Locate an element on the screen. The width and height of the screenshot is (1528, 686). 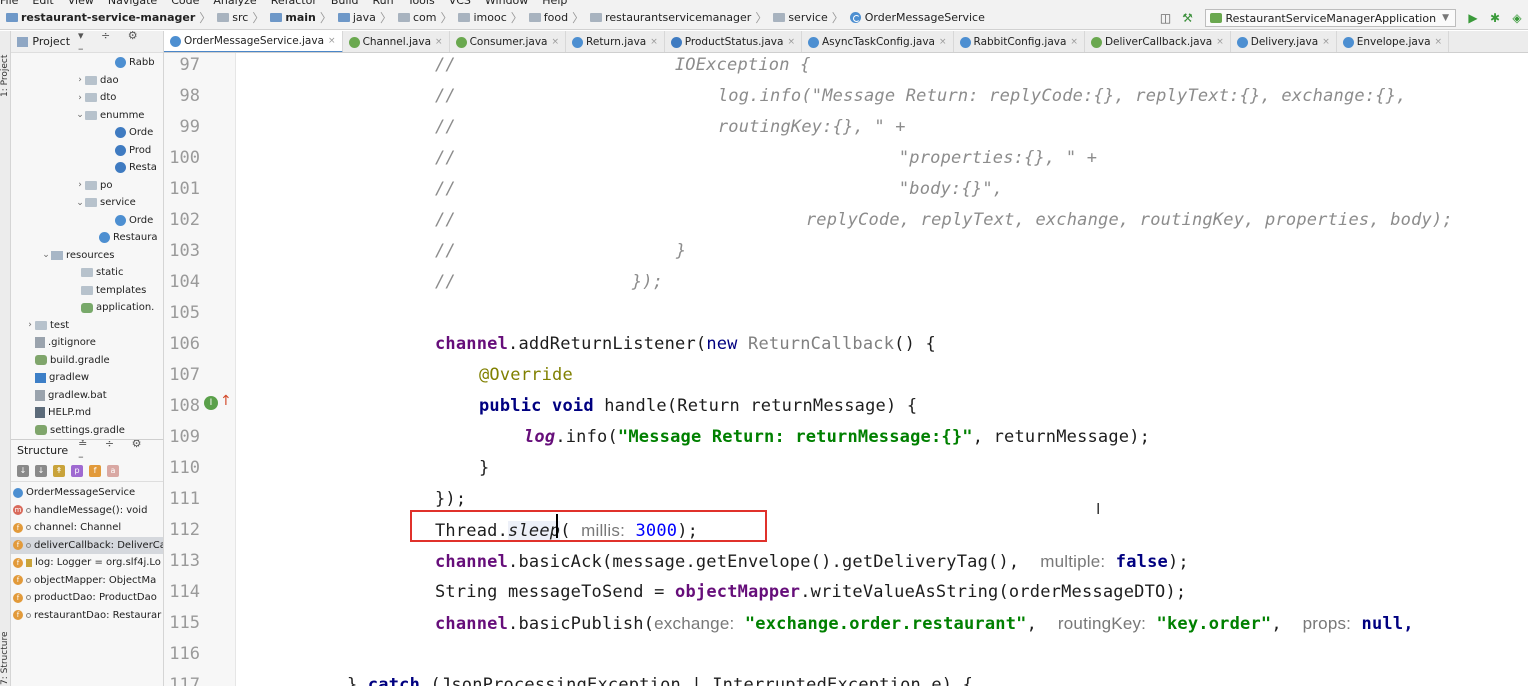
editor-tab: Channel.java × is located at coordinates (396, 41).